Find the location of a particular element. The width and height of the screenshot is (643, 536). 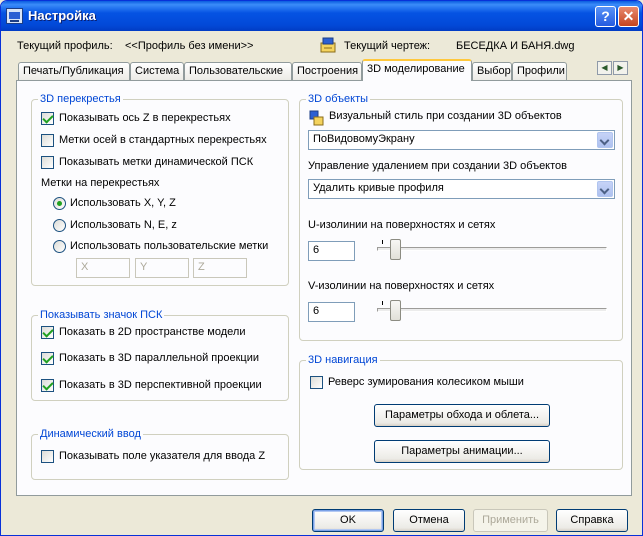

drawing-file-icon is located at coordinates (328, 45).